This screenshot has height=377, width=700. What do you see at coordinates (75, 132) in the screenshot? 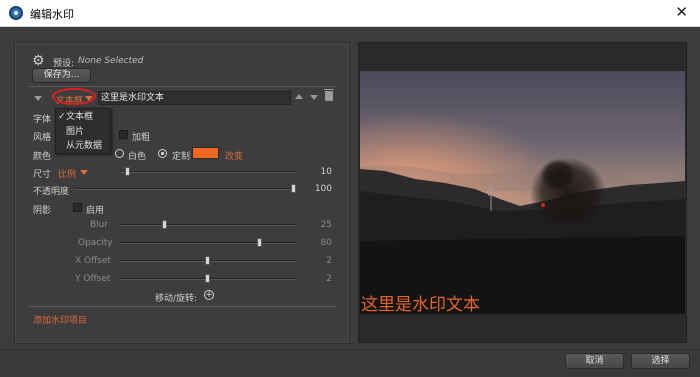
I see `option-label: 图片` at bounding box center [75, 132].